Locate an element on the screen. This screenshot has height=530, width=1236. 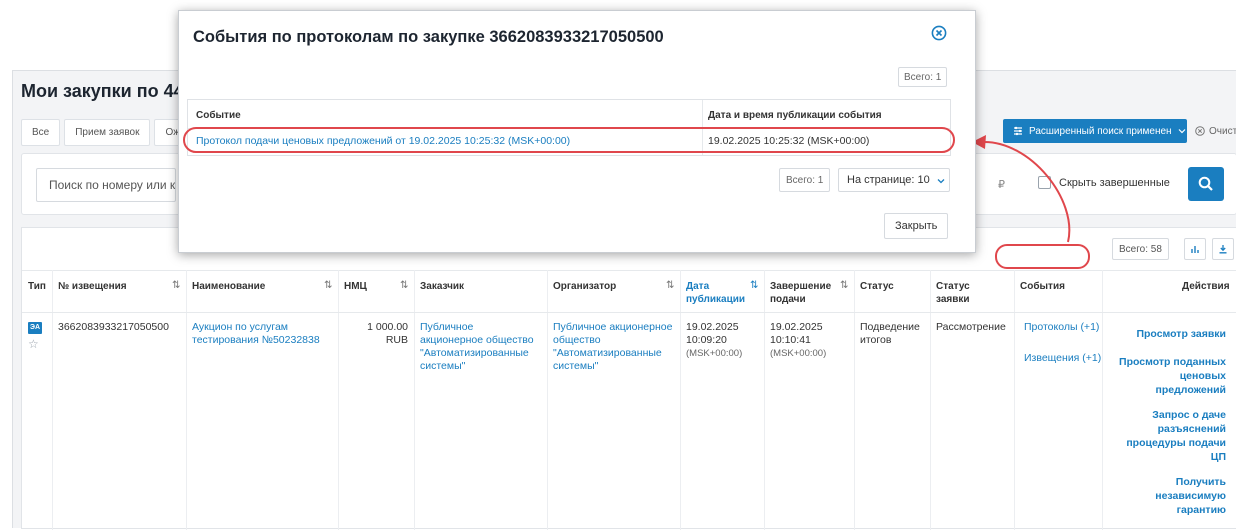
view-price-offers-line3: предложений is located at coordinates (1190, 390).